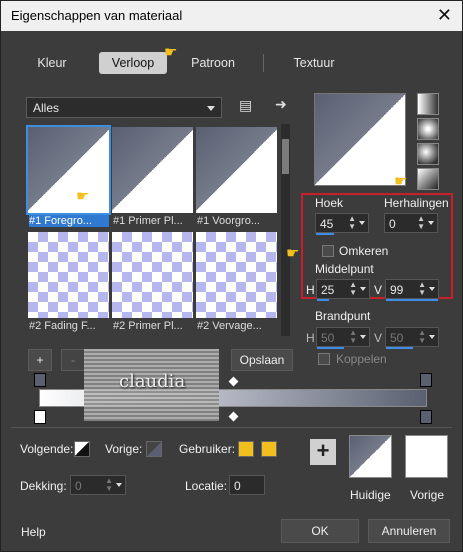 This screenshot has height=552, width=463. Describe the element at coordinates (428, 104) in the screenshot. I see `linear-style-button` at that location.